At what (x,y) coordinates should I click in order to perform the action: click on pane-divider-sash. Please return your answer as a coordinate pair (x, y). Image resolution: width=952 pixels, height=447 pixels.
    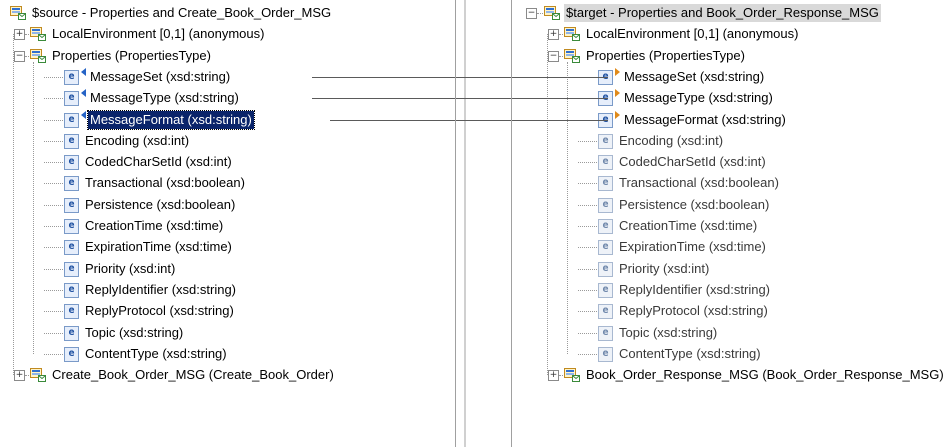
    Looking at the image, I should click on (465, 223).